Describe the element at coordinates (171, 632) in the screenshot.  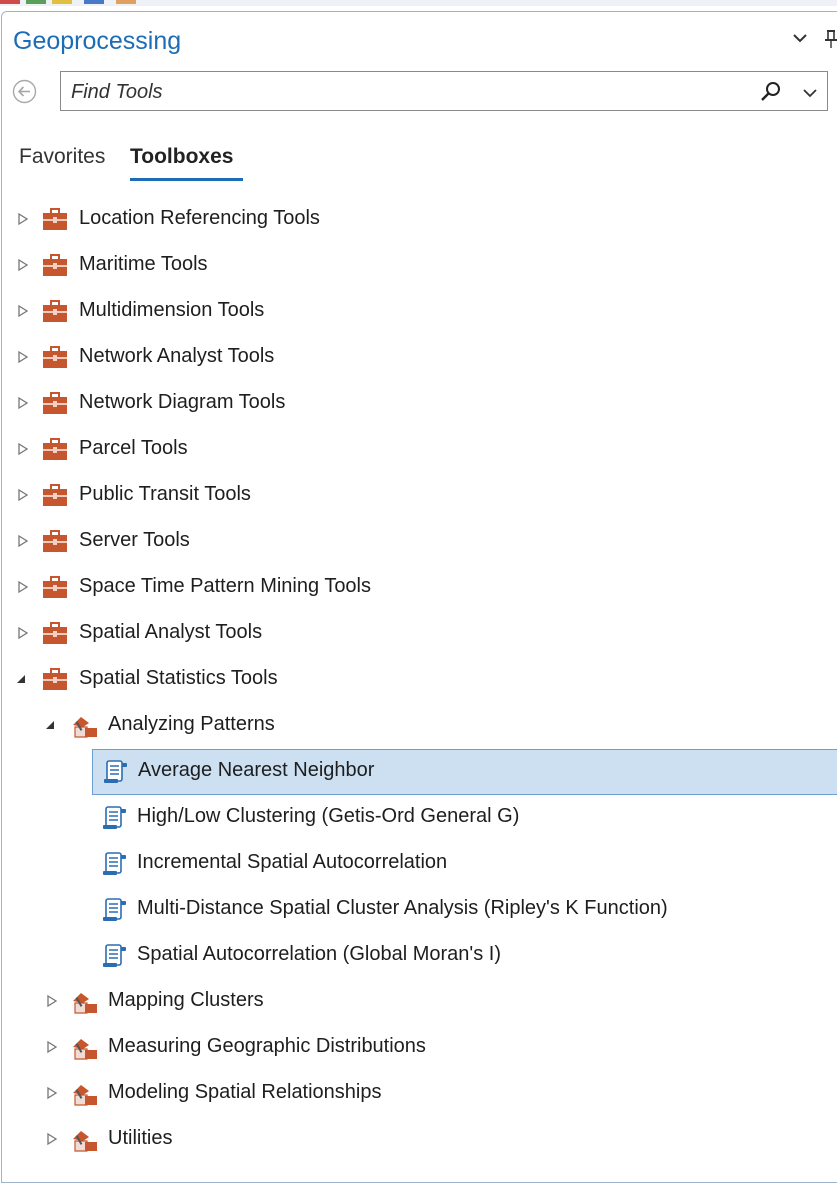
I see `toolbox-label: Spatial Analyst Tools` at that location.